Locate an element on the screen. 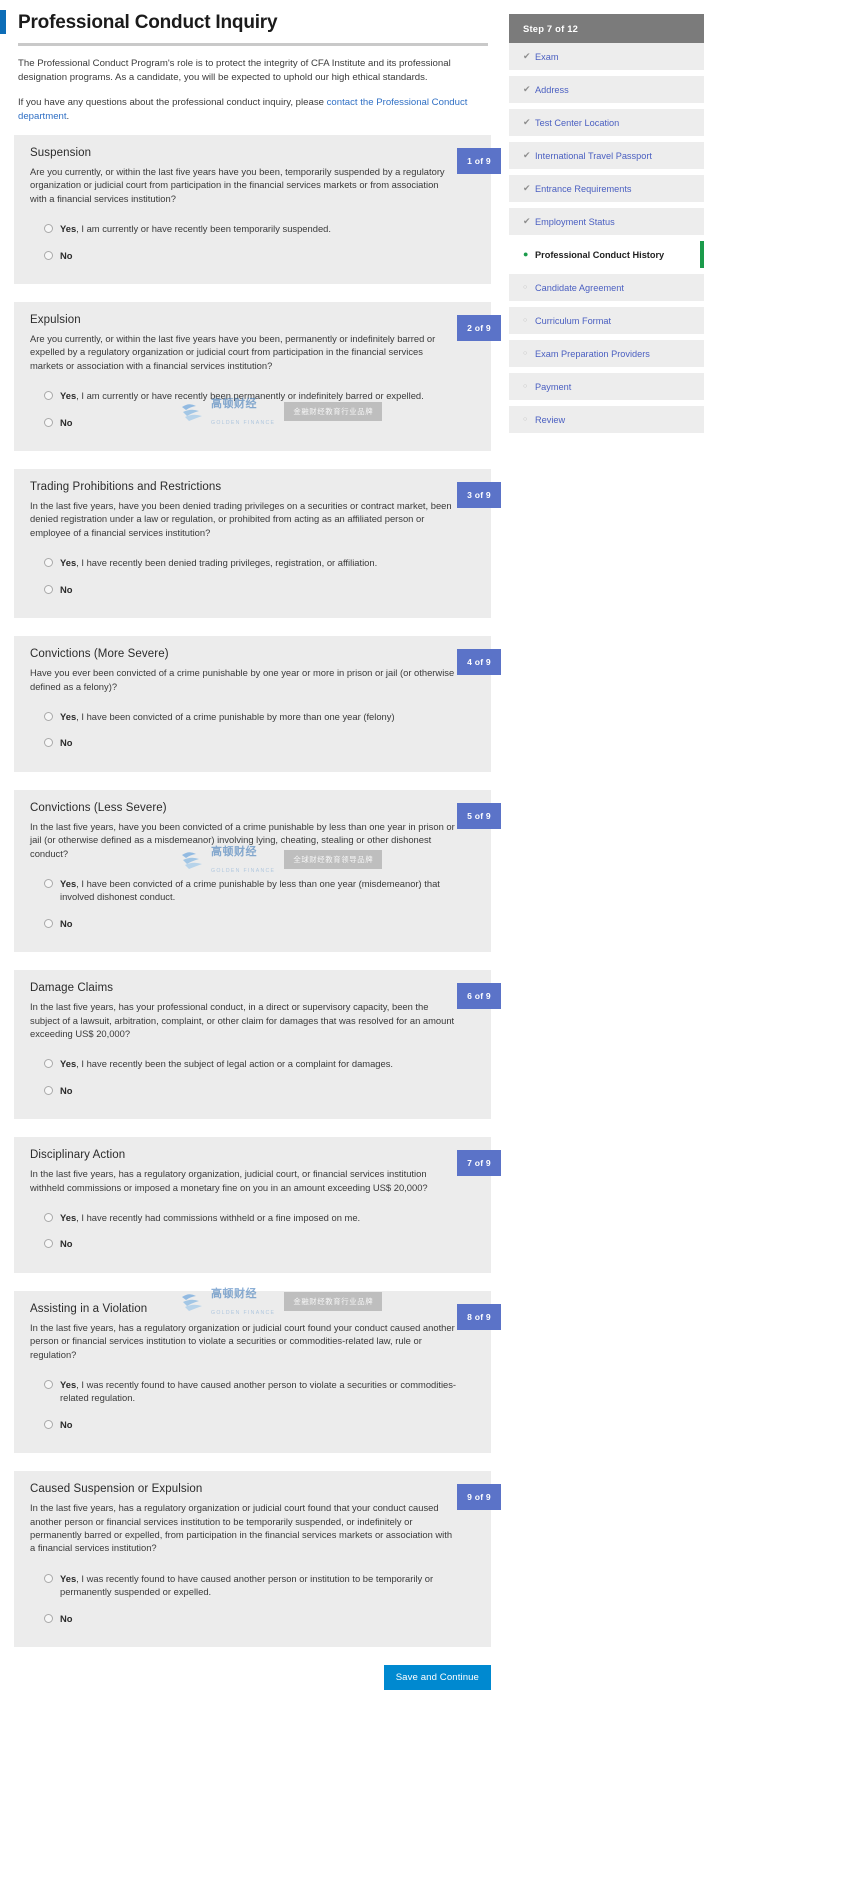 Image resolution: width=850 pixels, height=1893 pixels. header-accent-bar is located at coordinates (3, 22).